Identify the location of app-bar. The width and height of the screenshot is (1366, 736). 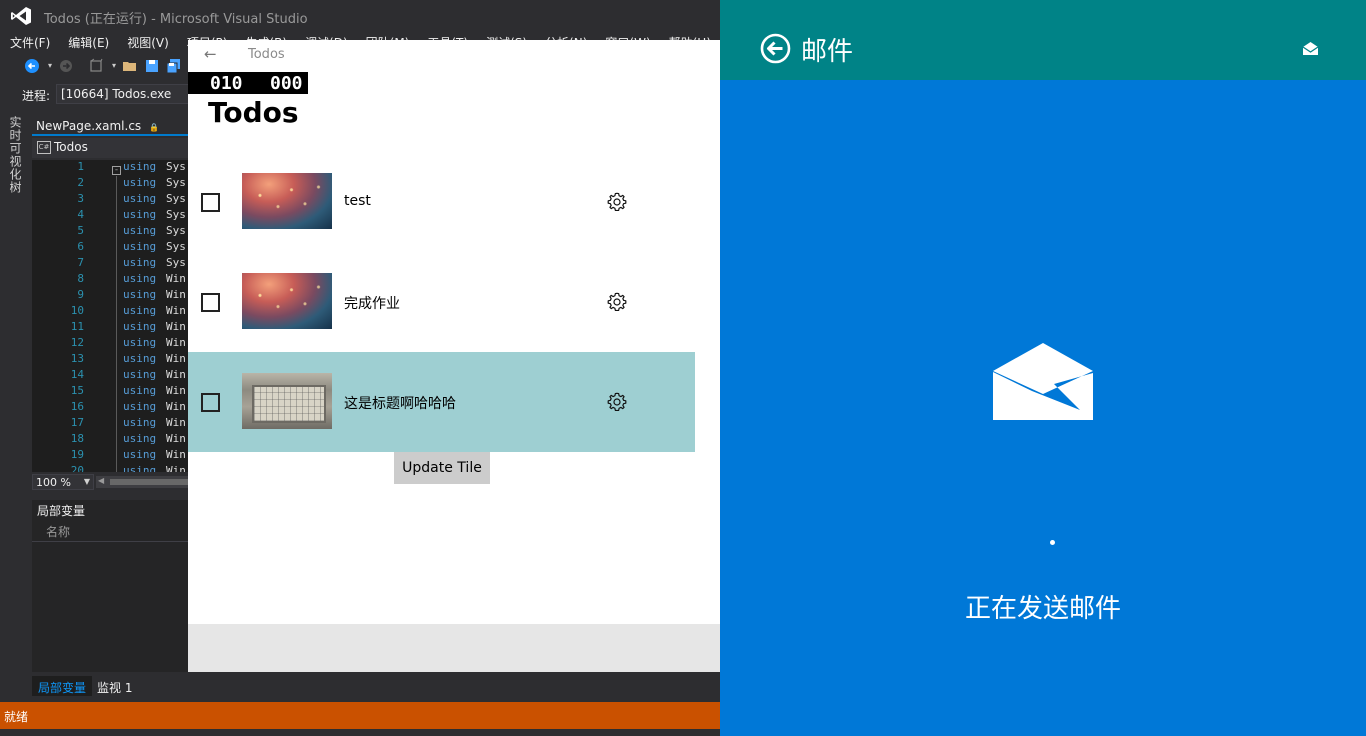
(454, 648).